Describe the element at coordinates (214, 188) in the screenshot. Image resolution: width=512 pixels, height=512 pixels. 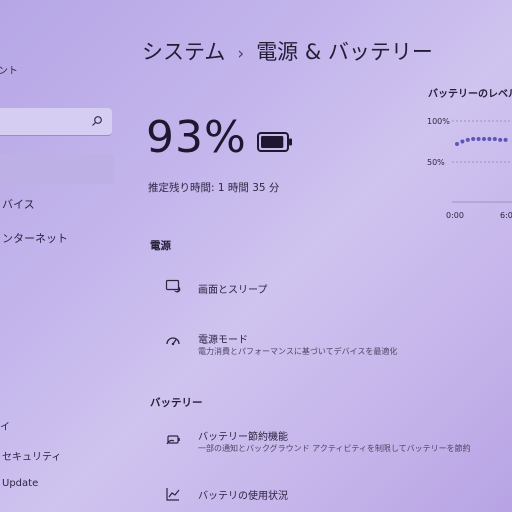
I see `estimated-time-remaining: 推定残り時間: 1 時間 35 分` at that location.